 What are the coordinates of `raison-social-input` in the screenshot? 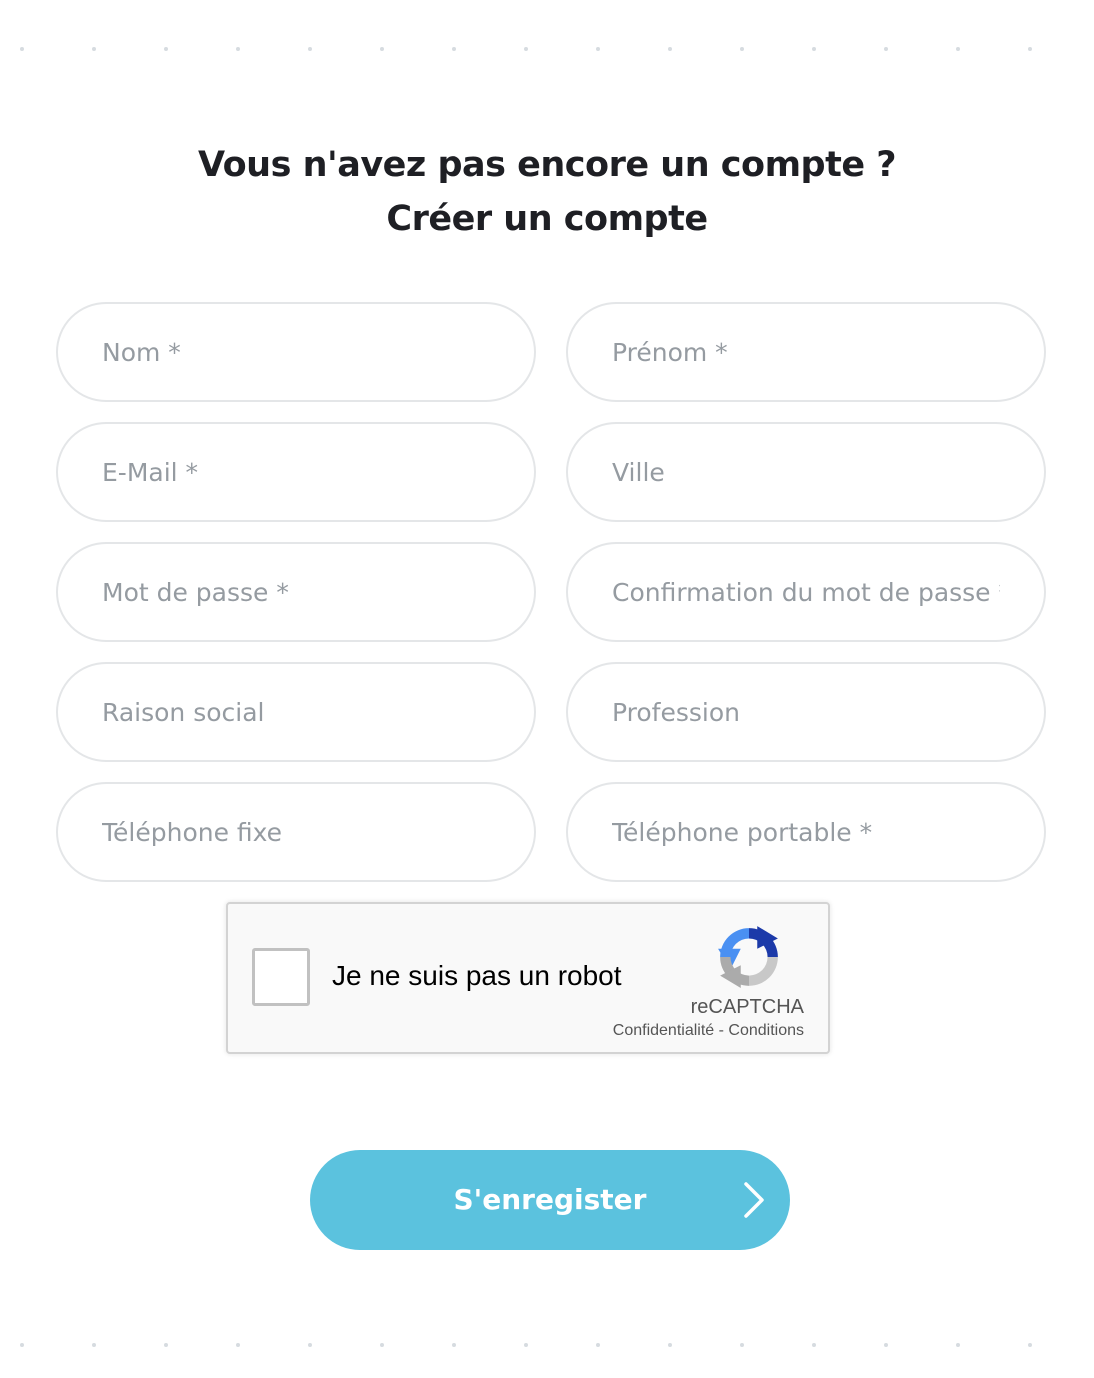 It's located at (296, 712).